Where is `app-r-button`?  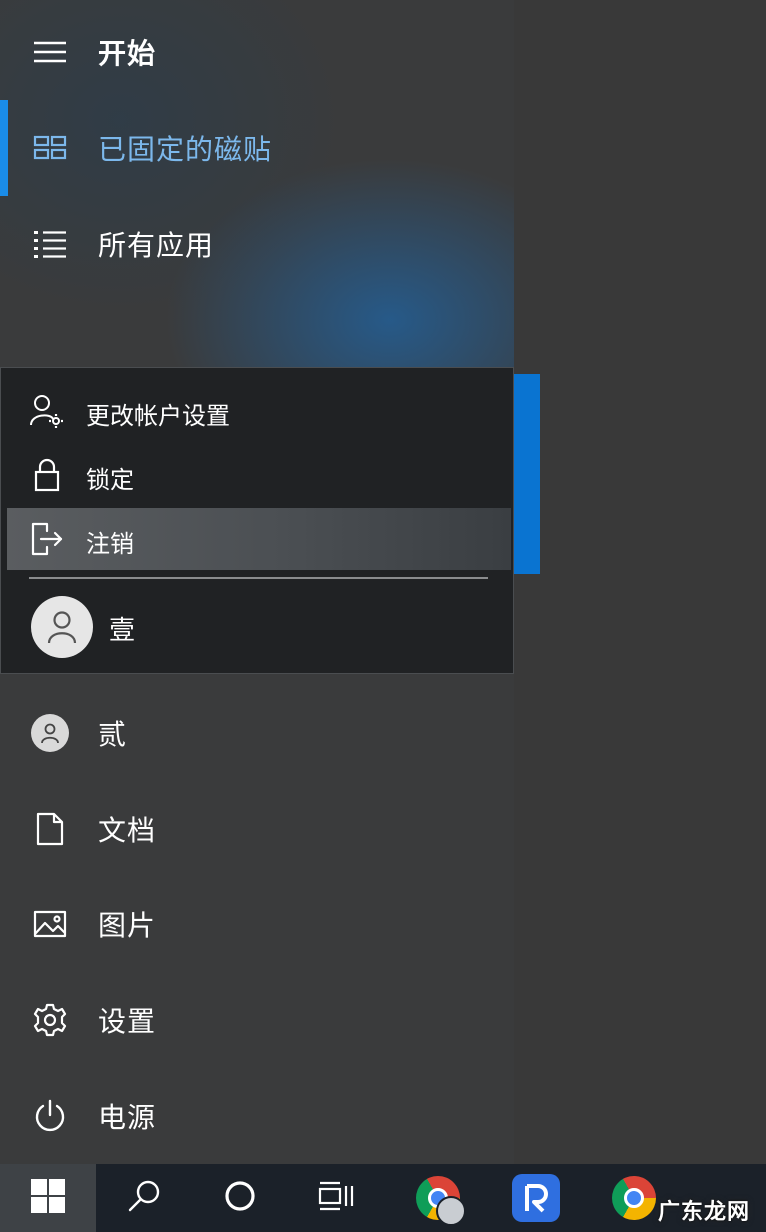 app-r-button is located at coordinates (536, 1198).